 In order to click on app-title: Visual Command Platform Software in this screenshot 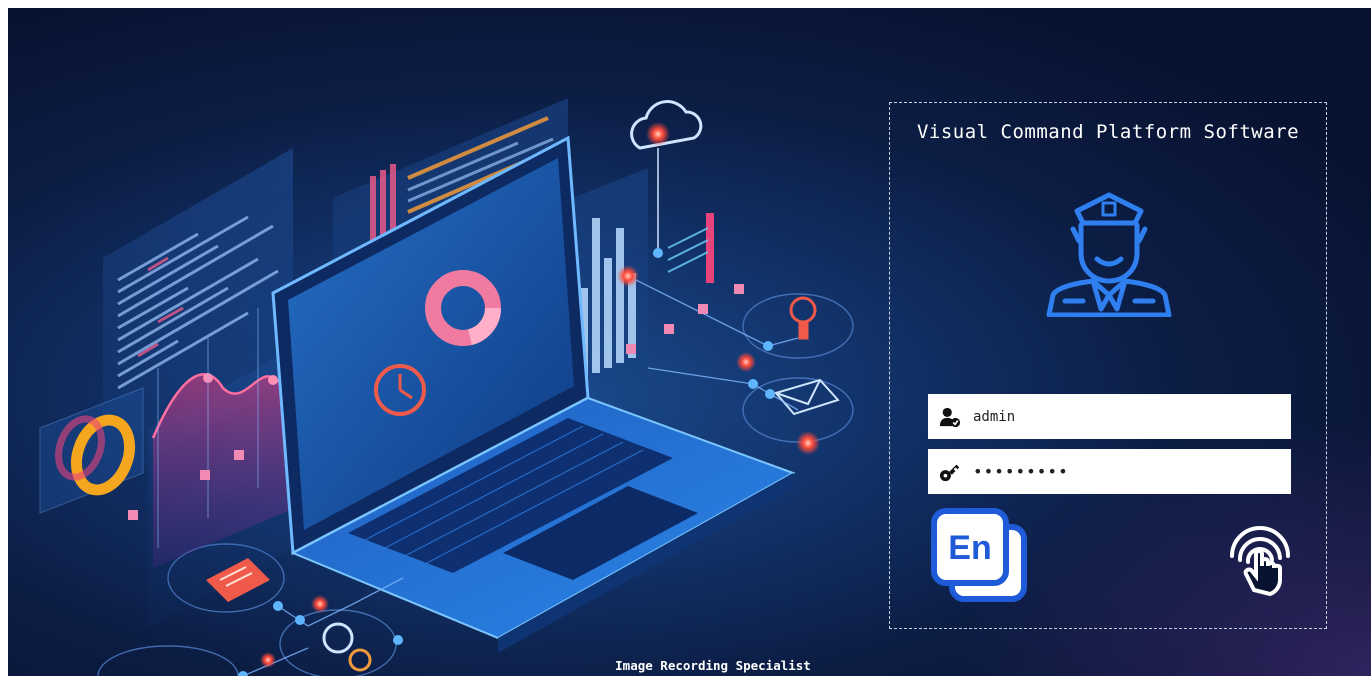, I will do `click(1108, 132)`.